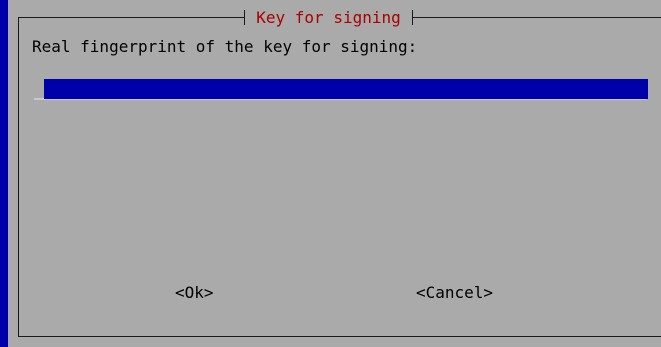 The height and width of the screenshot is (347, 661). What do you see at coordinates (194, 293) in the screenshot?
I see `ok-button: <Ok>` at bounding box center [194, 293].